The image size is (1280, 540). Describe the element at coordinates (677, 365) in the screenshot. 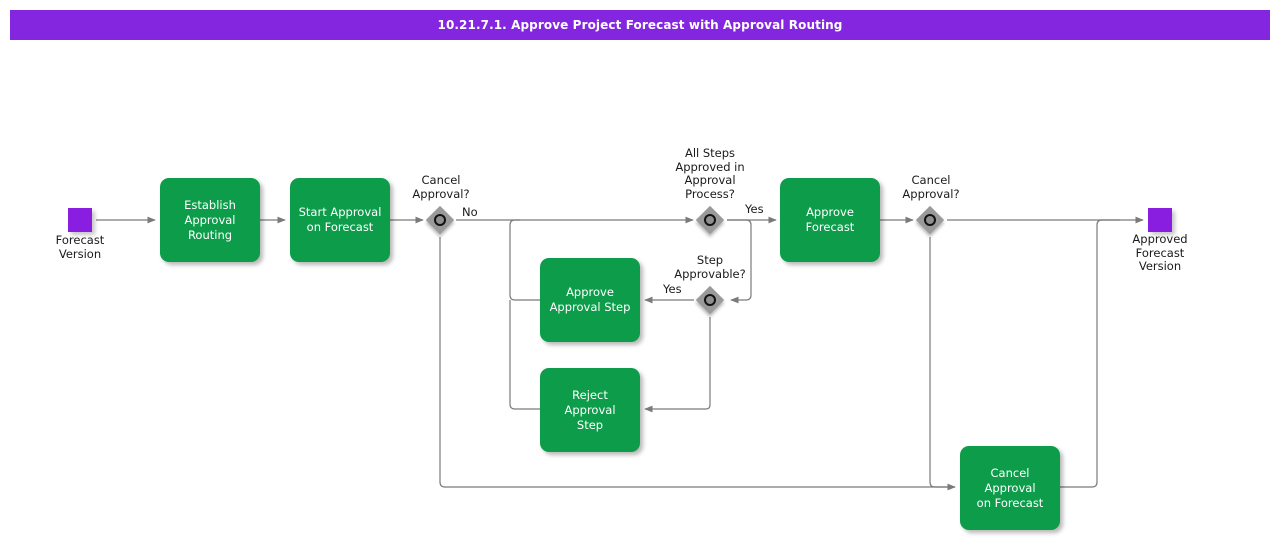

I see `flow-step-approvable-to-reject-step` at that location.